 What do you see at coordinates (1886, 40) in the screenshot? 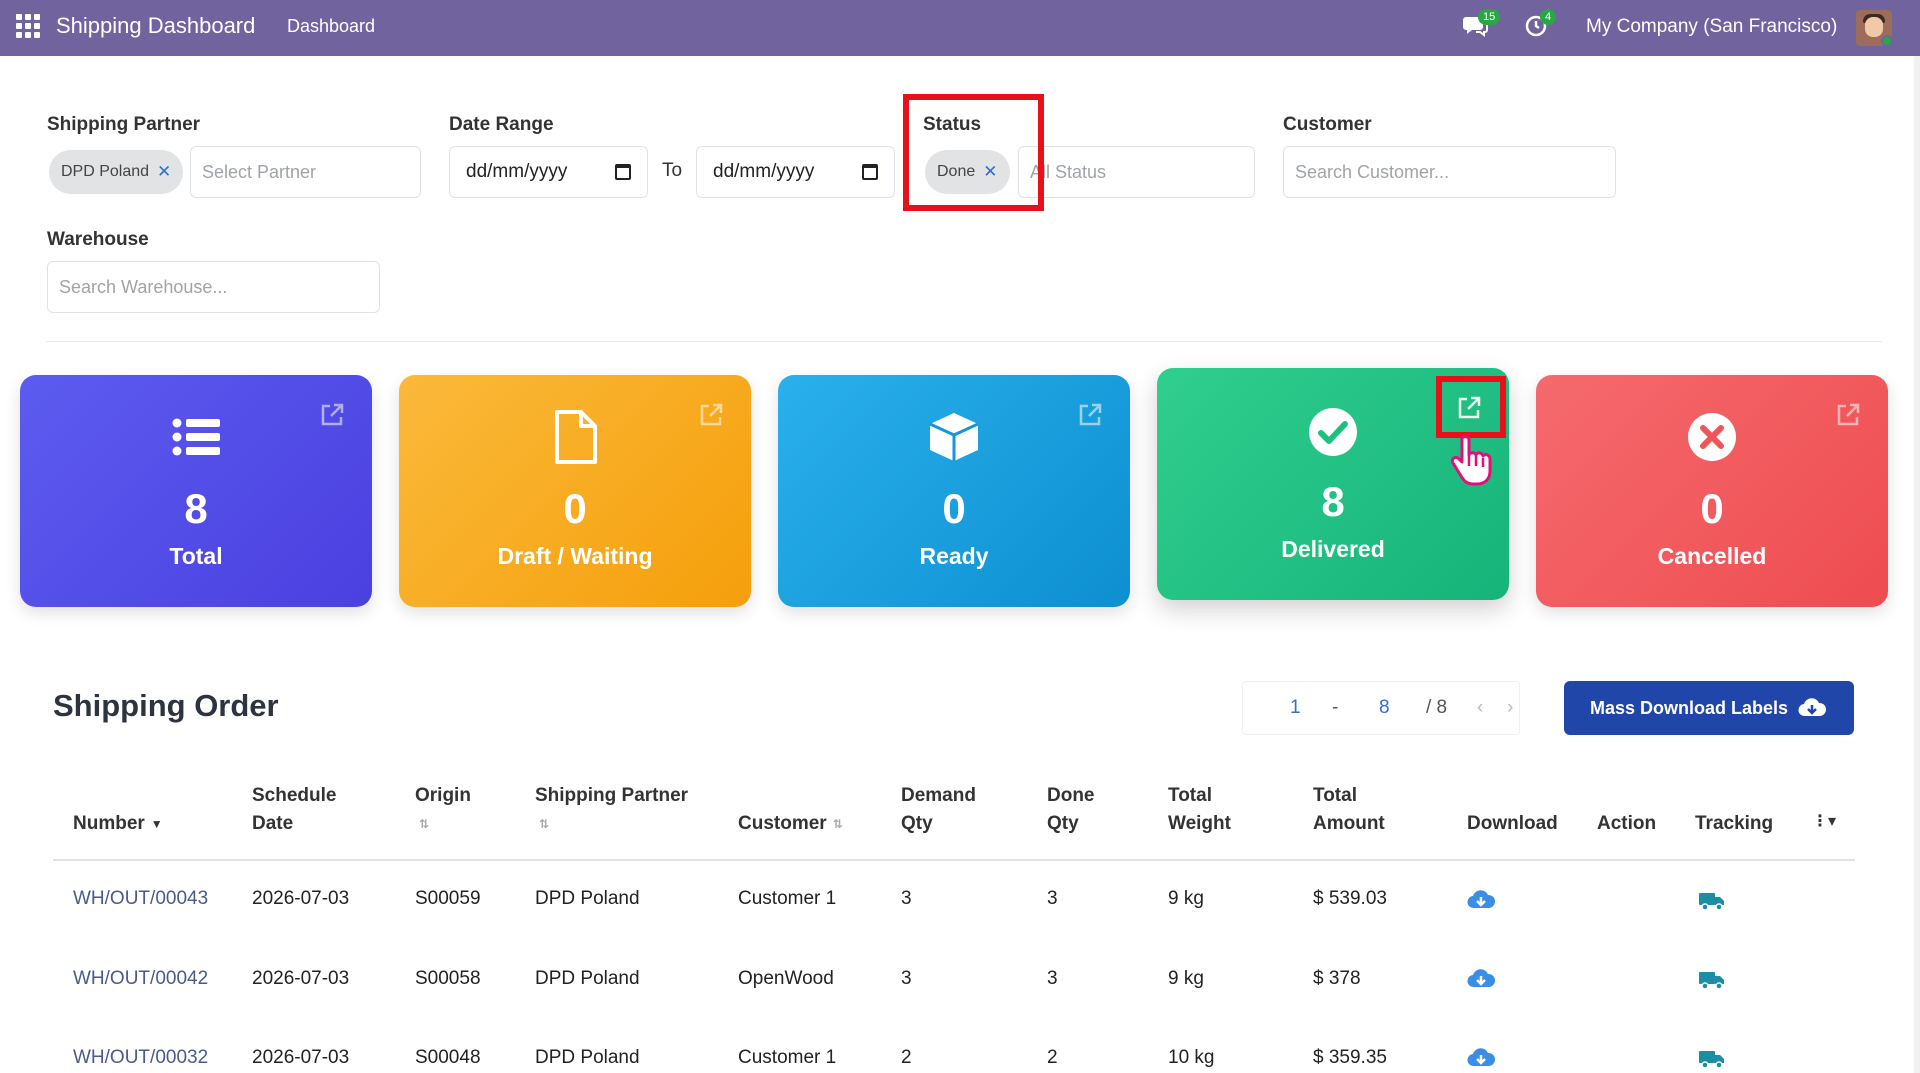
I see `online-status-dot` at bounding box center [1886, 40].